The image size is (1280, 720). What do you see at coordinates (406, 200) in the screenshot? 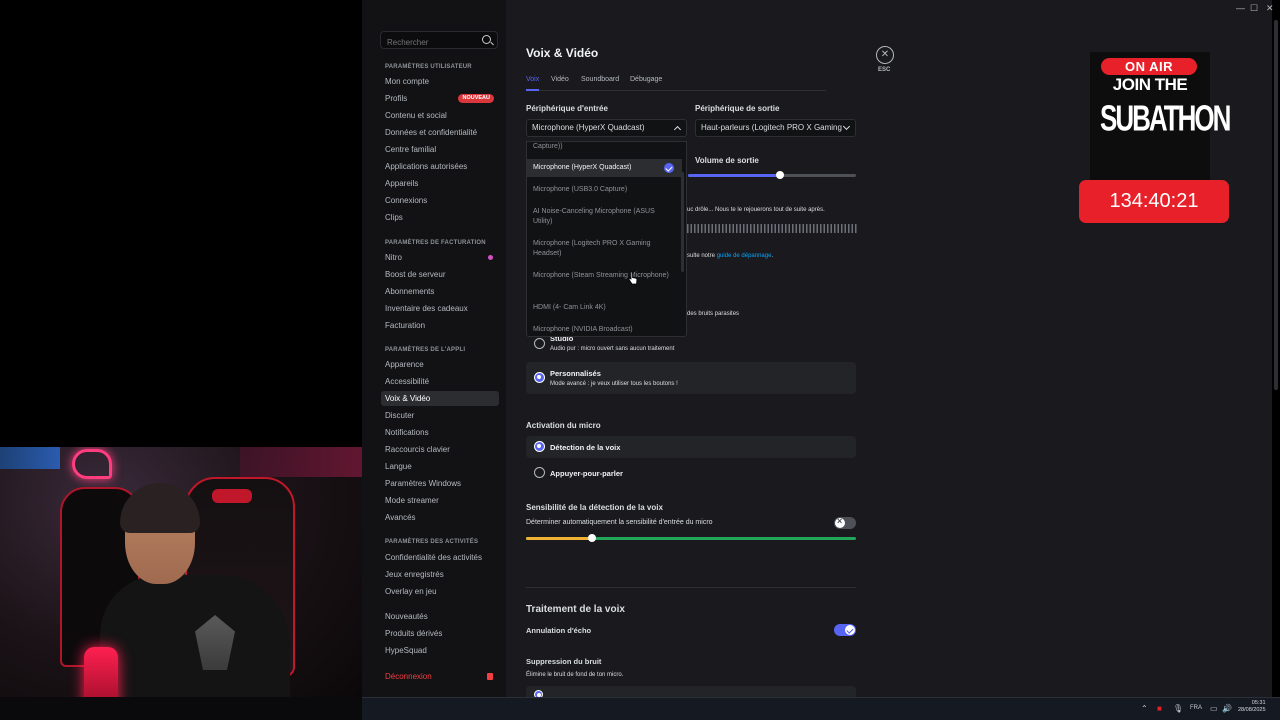
I see `sidebar-item-label: Connexions` at bounding box center [406, 200].